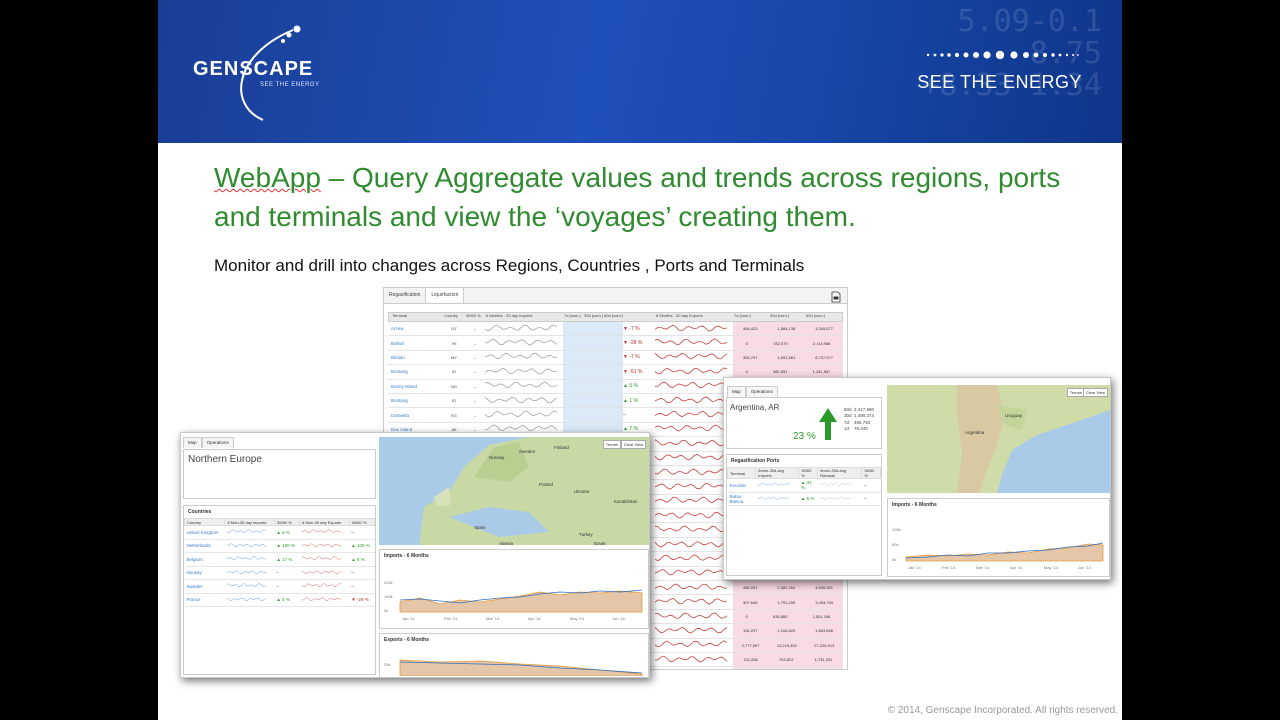  I want to click on y-tick: 0k, so click(894, 559).